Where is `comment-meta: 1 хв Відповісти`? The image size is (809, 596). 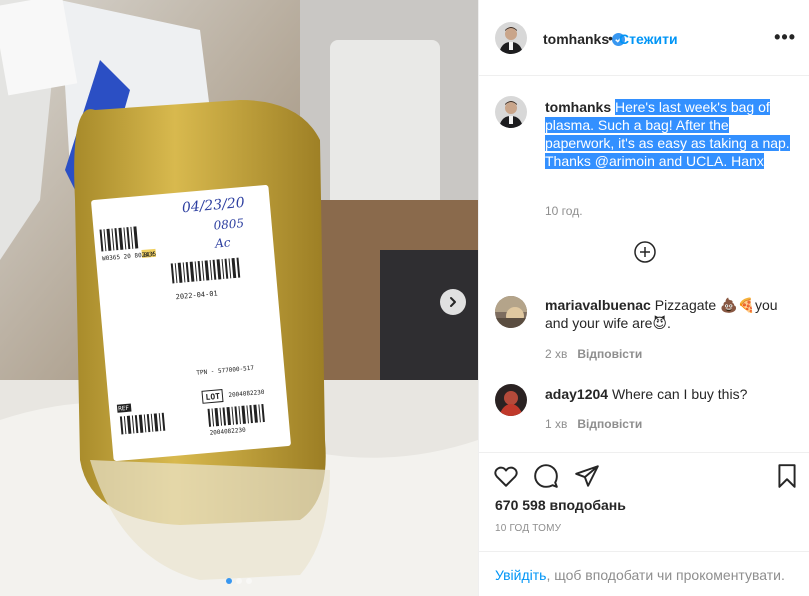
comment-meta: 1 хв Відповісти is located at coordinates (593, 424).